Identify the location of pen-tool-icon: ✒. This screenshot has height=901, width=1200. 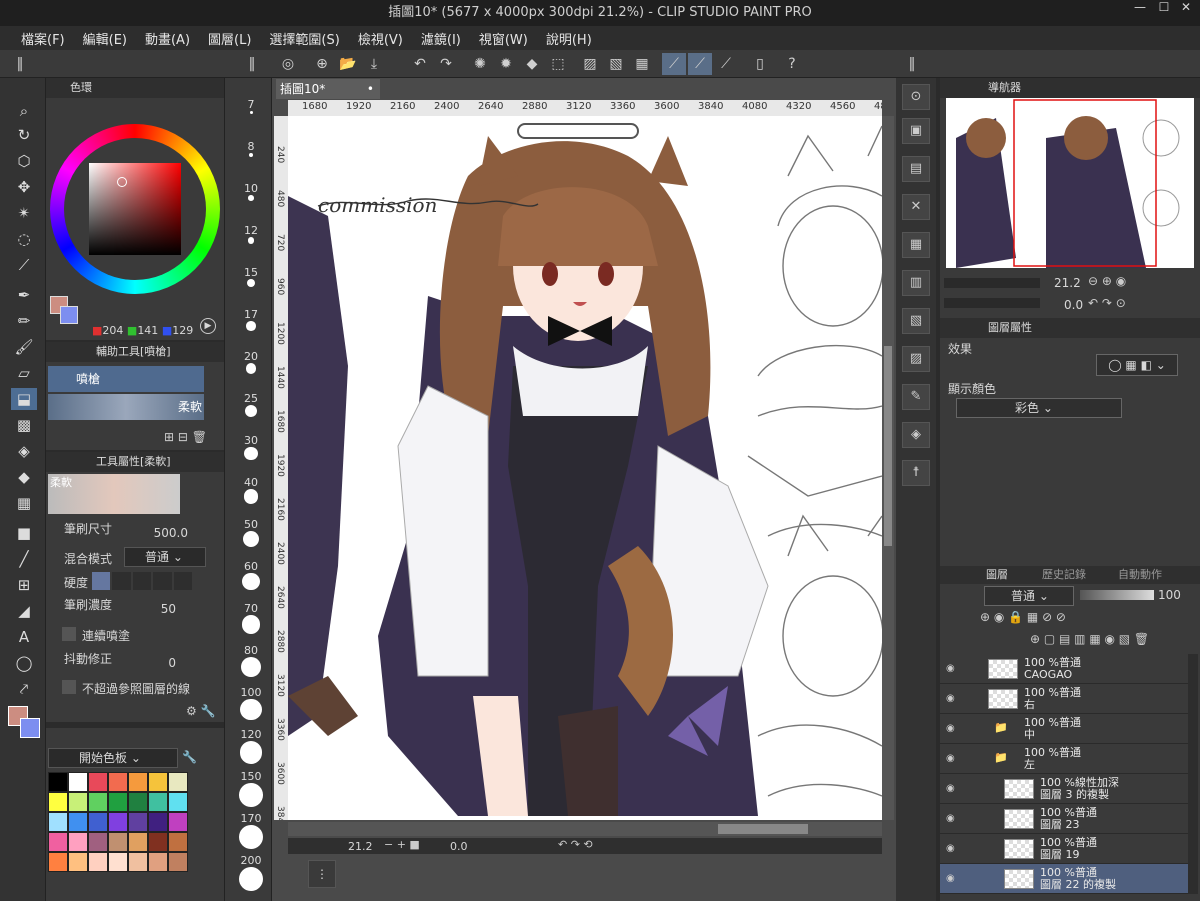
(24, 295).